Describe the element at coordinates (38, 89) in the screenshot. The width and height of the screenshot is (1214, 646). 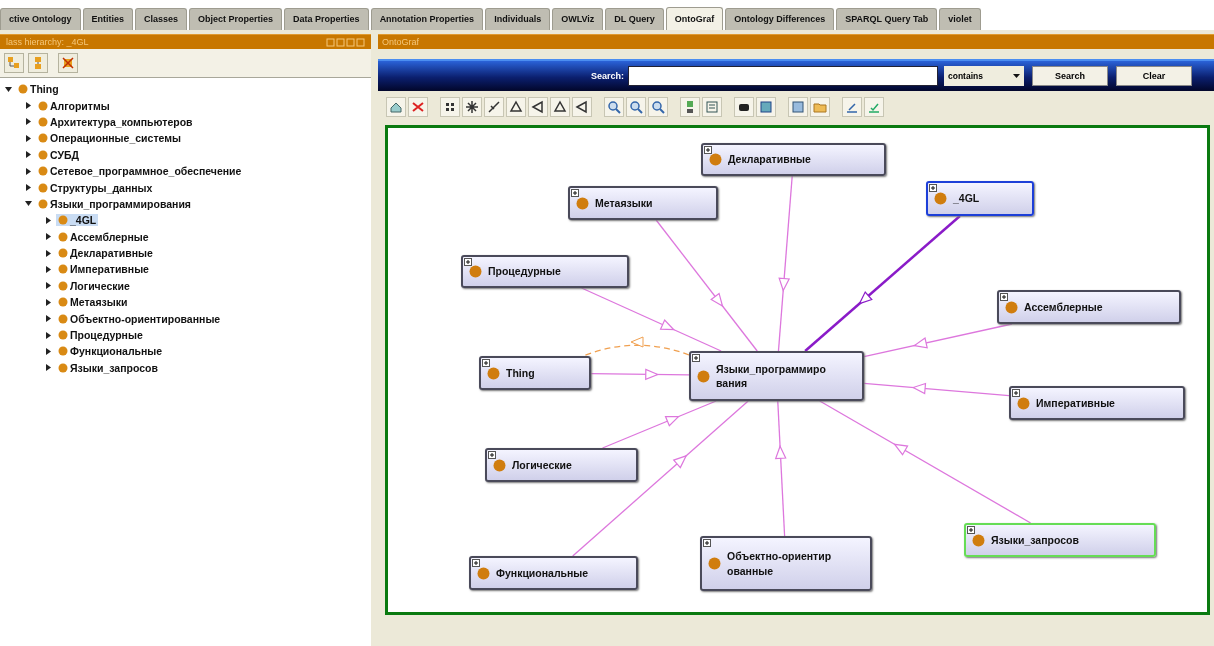
I see `tree-item: Thing` at that location.